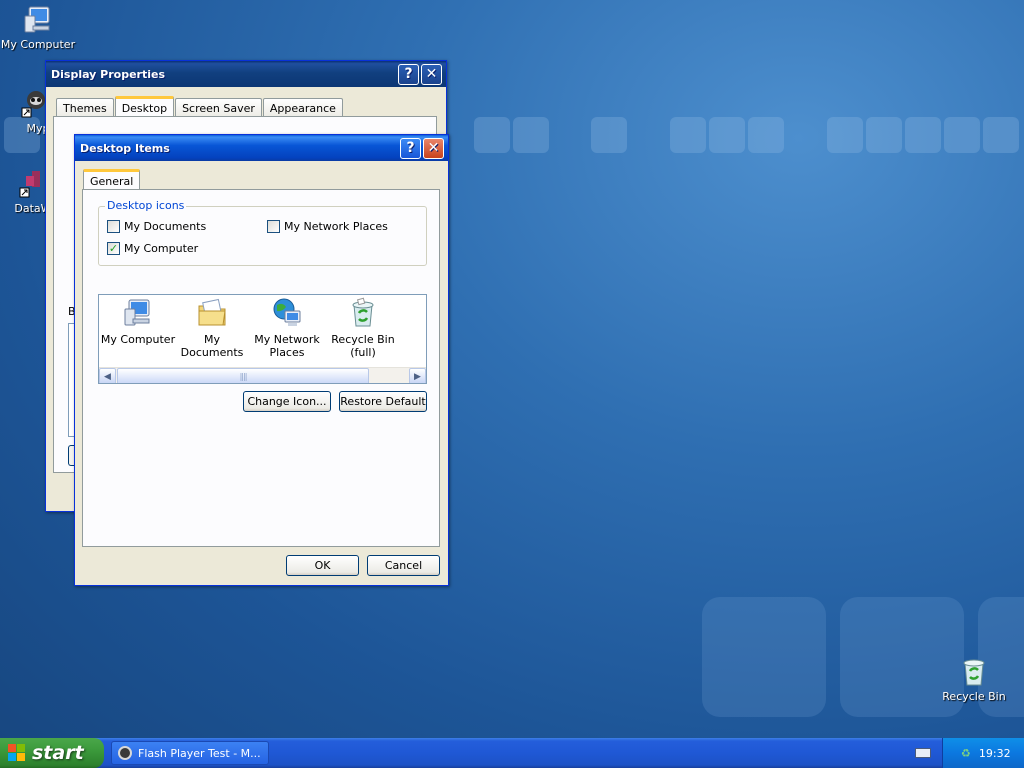  I want to click on start-label: start, so click(58, 753).